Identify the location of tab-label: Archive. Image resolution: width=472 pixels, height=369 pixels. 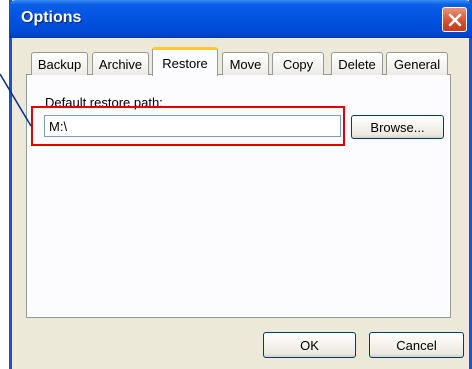
(120, 64).